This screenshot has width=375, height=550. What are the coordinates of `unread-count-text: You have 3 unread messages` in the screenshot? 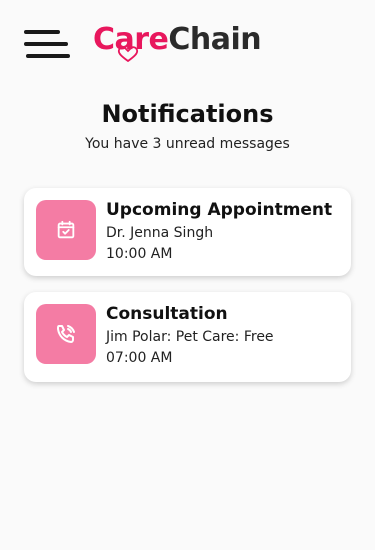 It's located at (187, 144).